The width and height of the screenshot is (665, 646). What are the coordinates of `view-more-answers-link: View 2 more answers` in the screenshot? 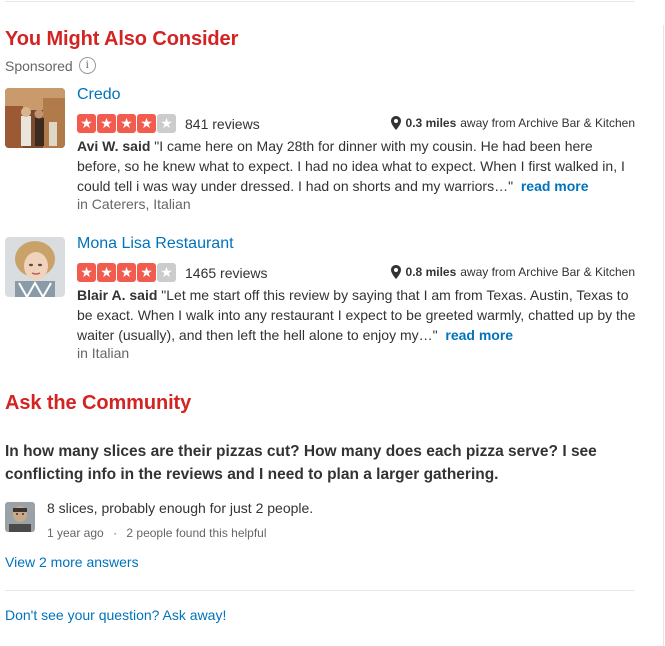 It's located at (72, 562).